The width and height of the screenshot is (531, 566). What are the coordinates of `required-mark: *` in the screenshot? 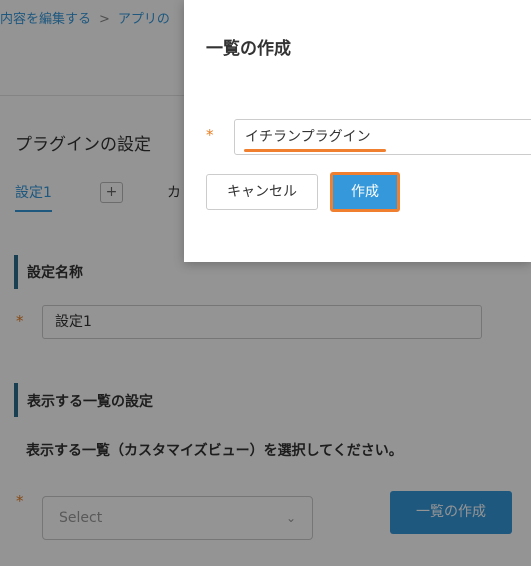 It's located at (210, 135).